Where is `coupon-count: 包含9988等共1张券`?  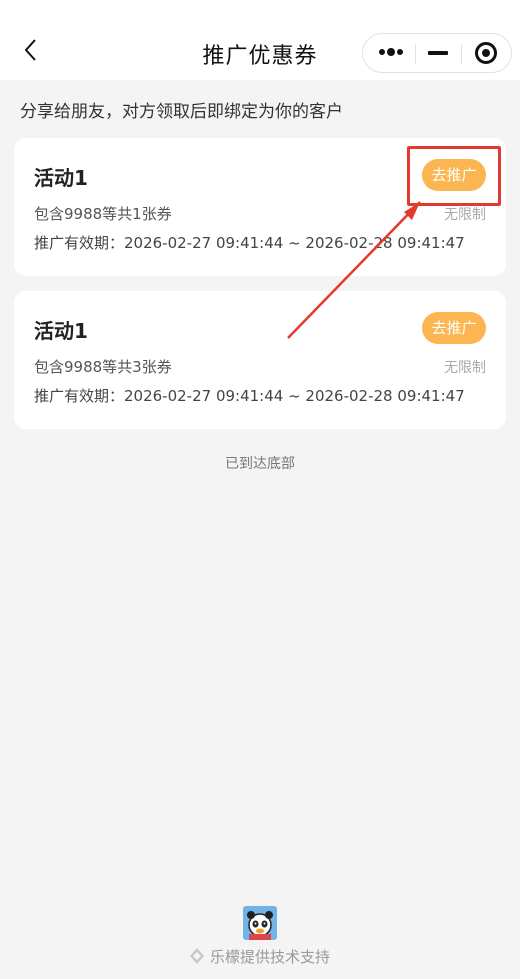
coupon-count: 包含9988等共1张券 is located at coordinates (103, 214).